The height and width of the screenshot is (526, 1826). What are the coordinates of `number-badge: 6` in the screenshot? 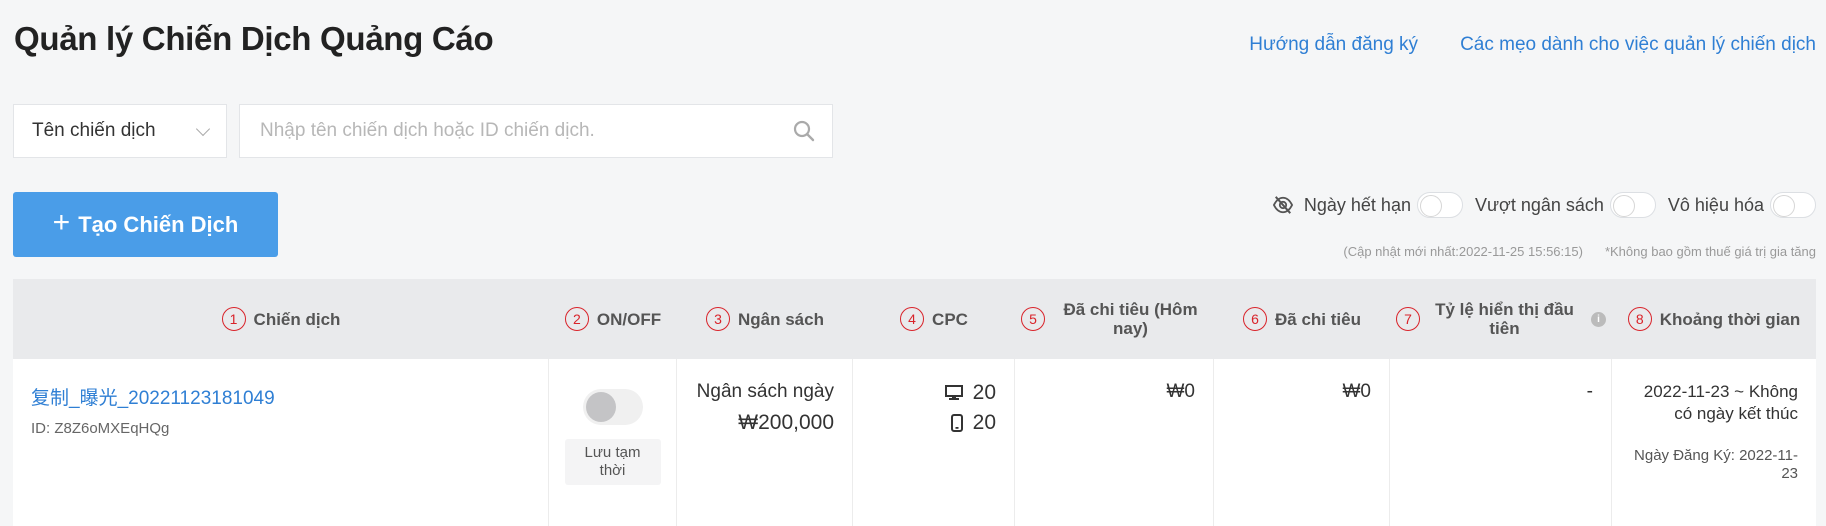 It's located at (1255, 319).